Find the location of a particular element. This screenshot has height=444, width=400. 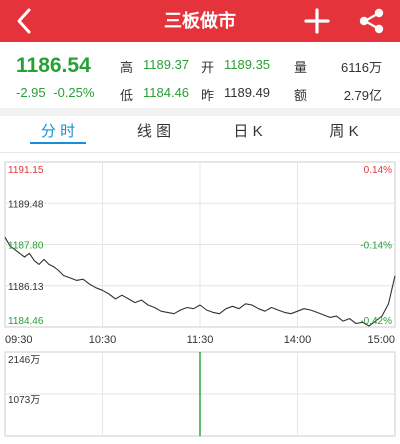

tab-weekly-k: 周 K is located at coordinates (344, 134).